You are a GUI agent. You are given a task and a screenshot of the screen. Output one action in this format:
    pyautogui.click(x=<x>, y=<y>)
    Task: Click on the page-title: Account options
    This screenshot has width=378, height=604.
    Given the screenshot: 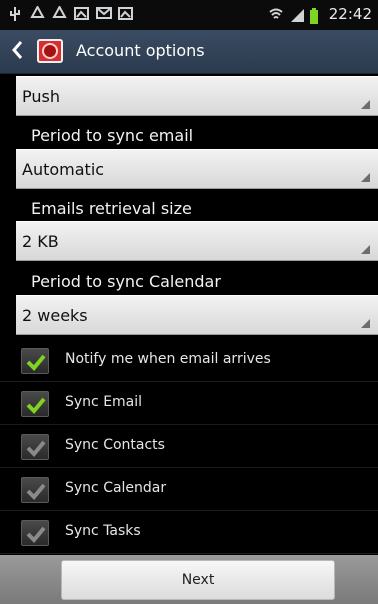 What is the action you would take?
    pyautogui.click(x=140, y=50)
    